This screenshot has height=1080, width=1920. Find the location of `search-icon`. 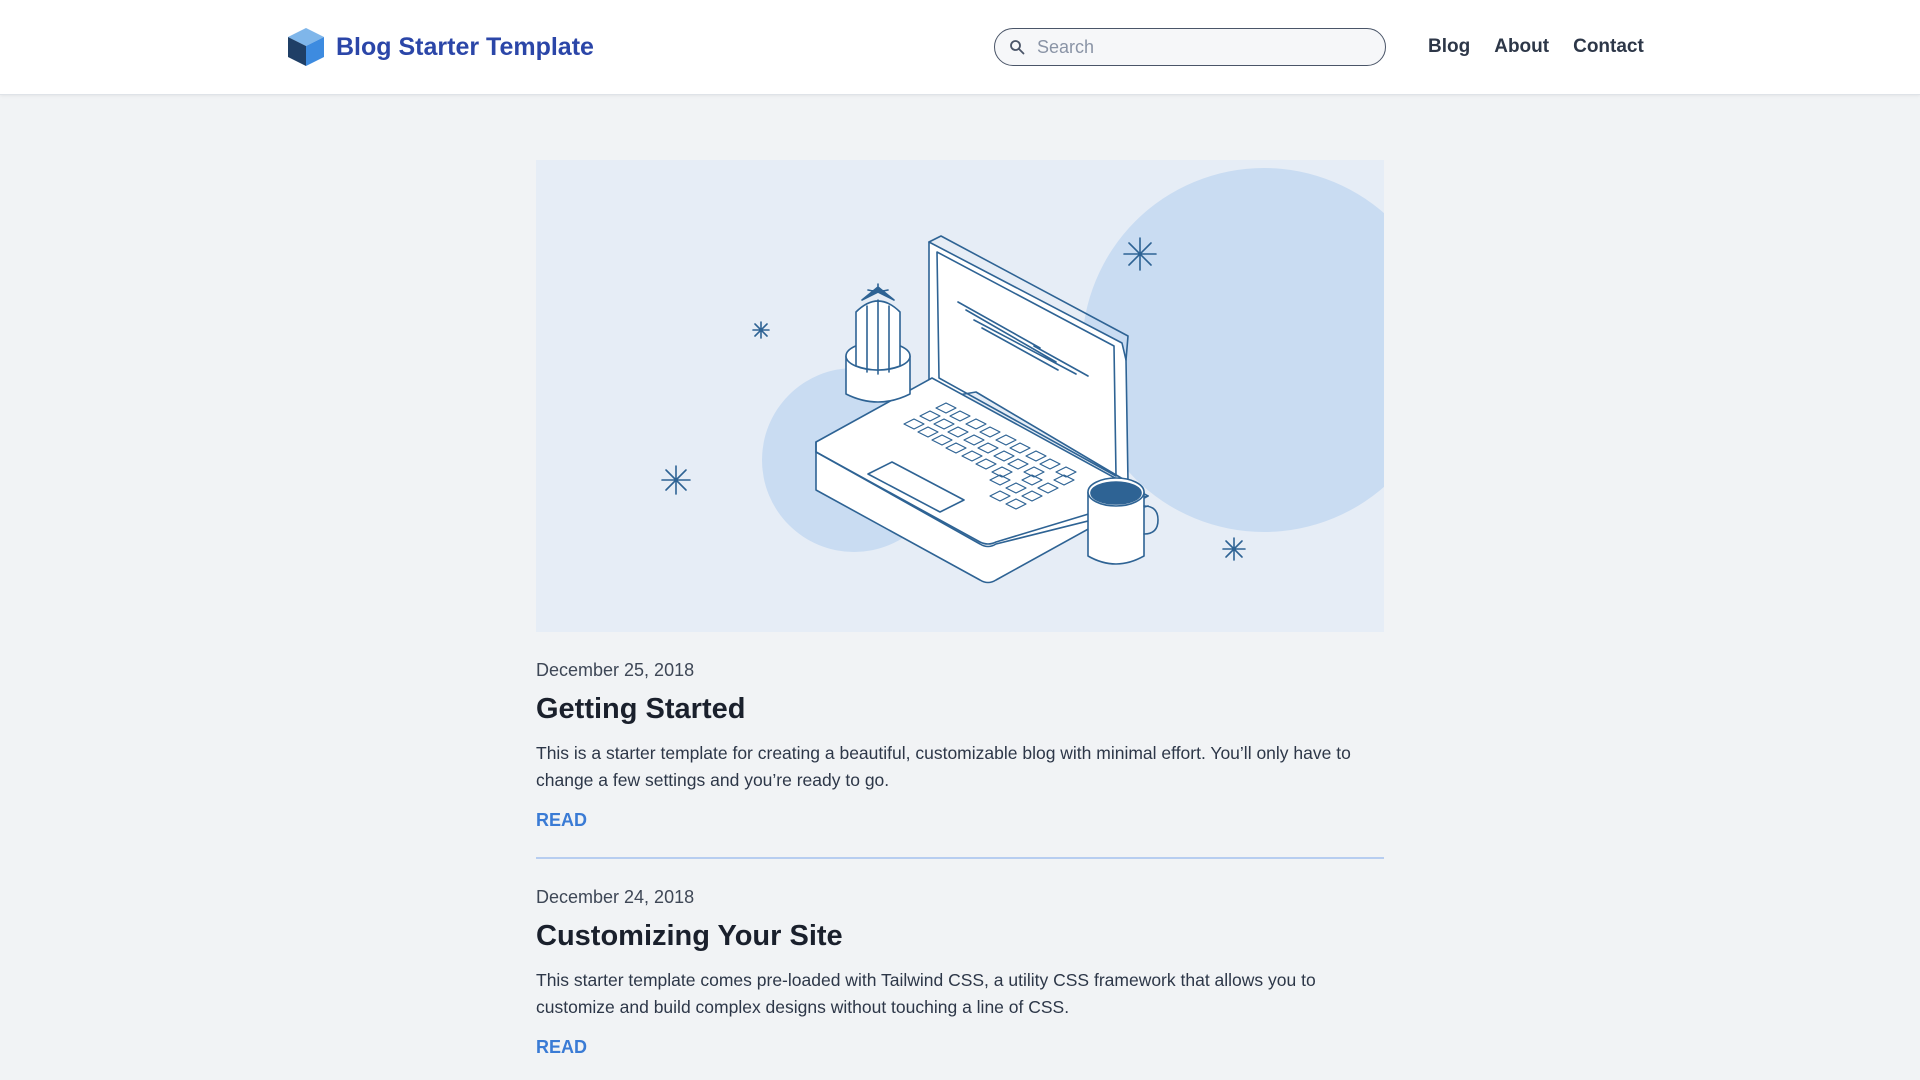

search-icon is located at coordinates (1017, 47).